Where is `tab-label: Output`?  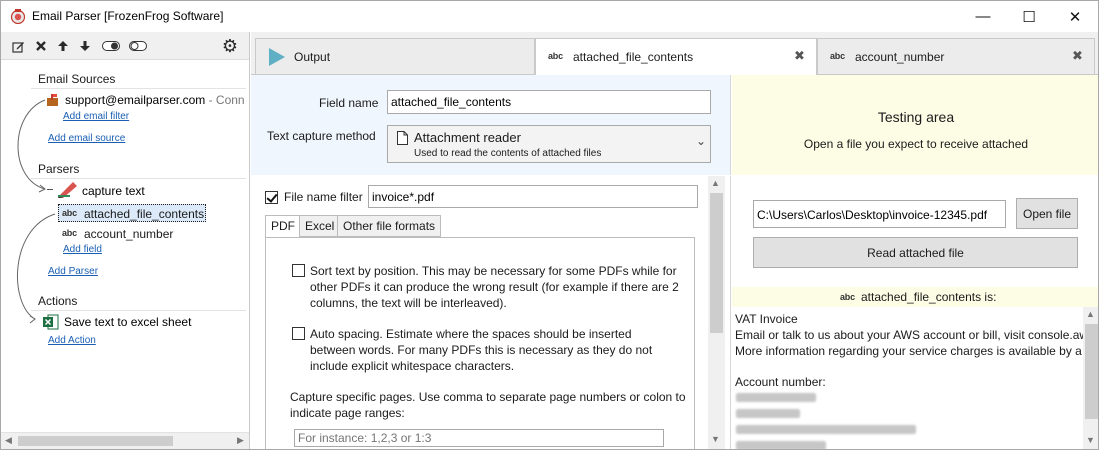 tab-label: Output is located at coordinates (312, 57).